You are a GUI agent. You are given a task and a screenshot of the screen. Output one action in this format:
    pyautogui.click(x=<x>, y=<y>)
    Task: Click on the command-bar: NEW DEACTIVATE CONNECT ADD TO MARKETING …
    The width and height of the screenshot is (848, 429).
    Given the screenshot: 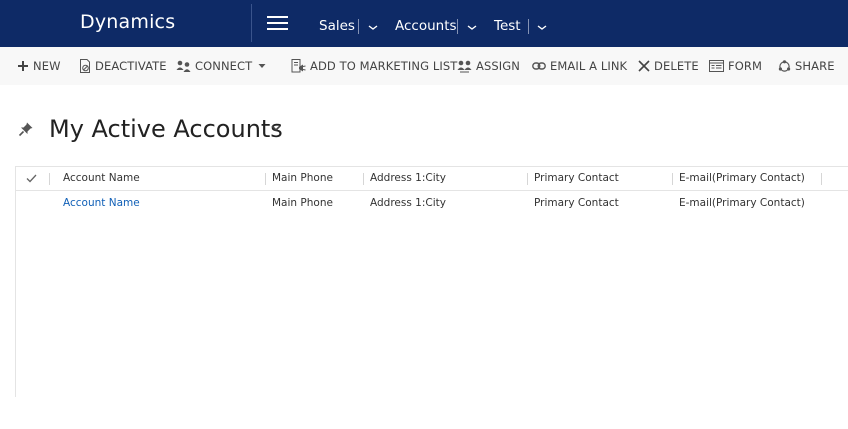 What is the action you would take?
    pyautogui.click(x=424, y=66)
    